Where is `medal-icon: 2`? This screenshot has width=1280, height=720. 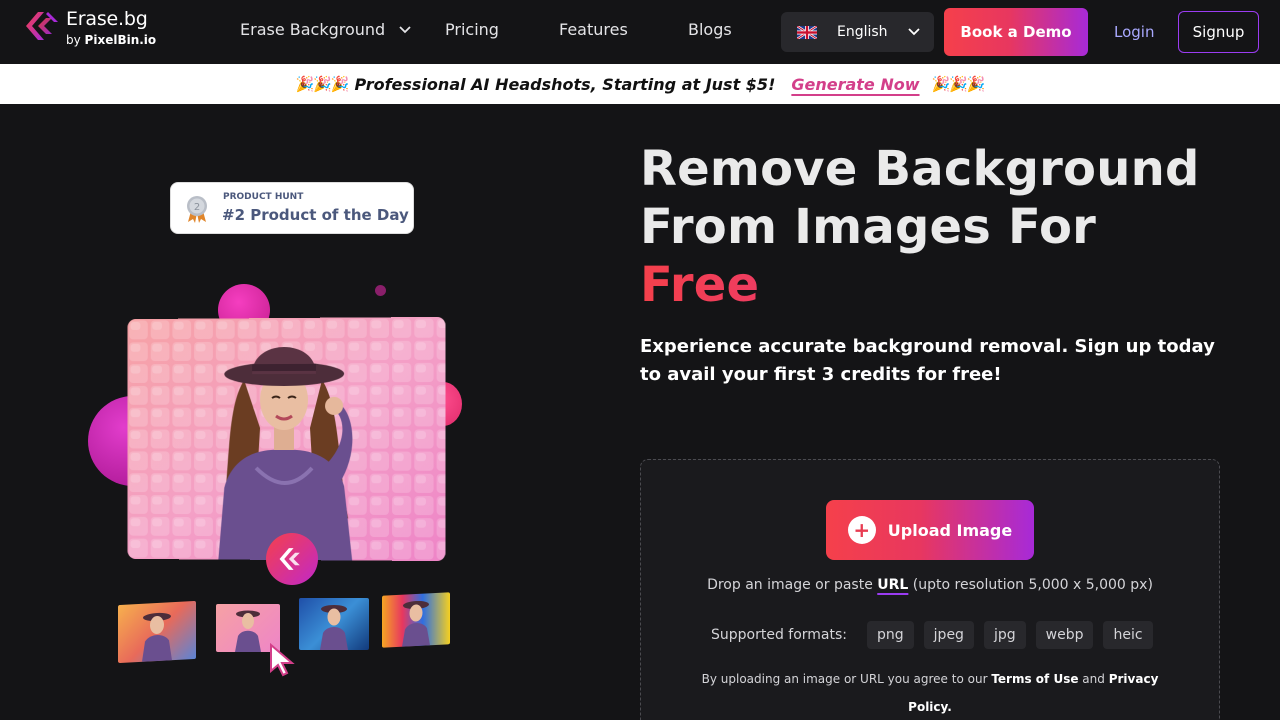 medal-icon: 2 is located at coordinates (197, 209).